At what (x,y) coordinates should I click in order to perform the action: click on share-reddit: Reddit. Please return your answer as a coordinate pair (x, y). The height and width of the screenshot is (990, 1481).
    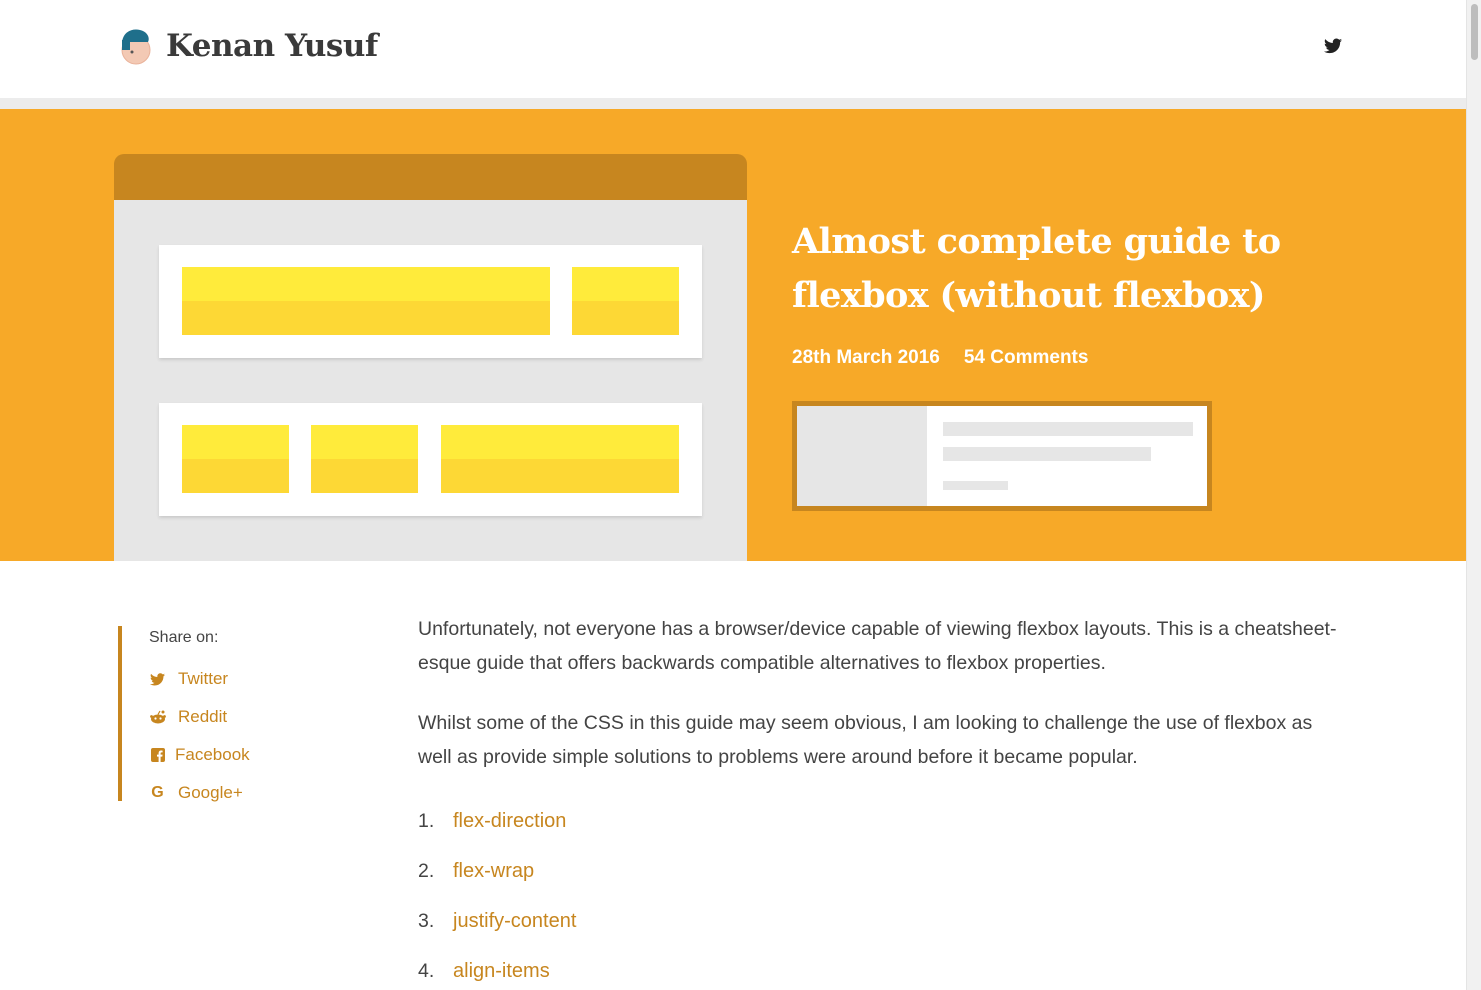
    Looking at the image, I should click on (223, 717).